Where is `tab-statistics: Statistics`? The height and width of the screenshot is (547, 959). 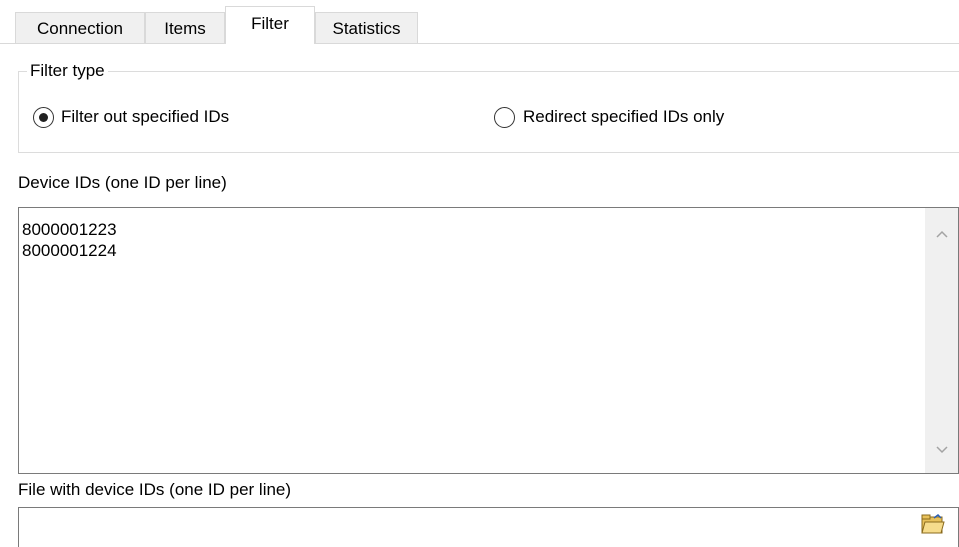
tab-statistics: Statistics is located at coordinates (366, 27).